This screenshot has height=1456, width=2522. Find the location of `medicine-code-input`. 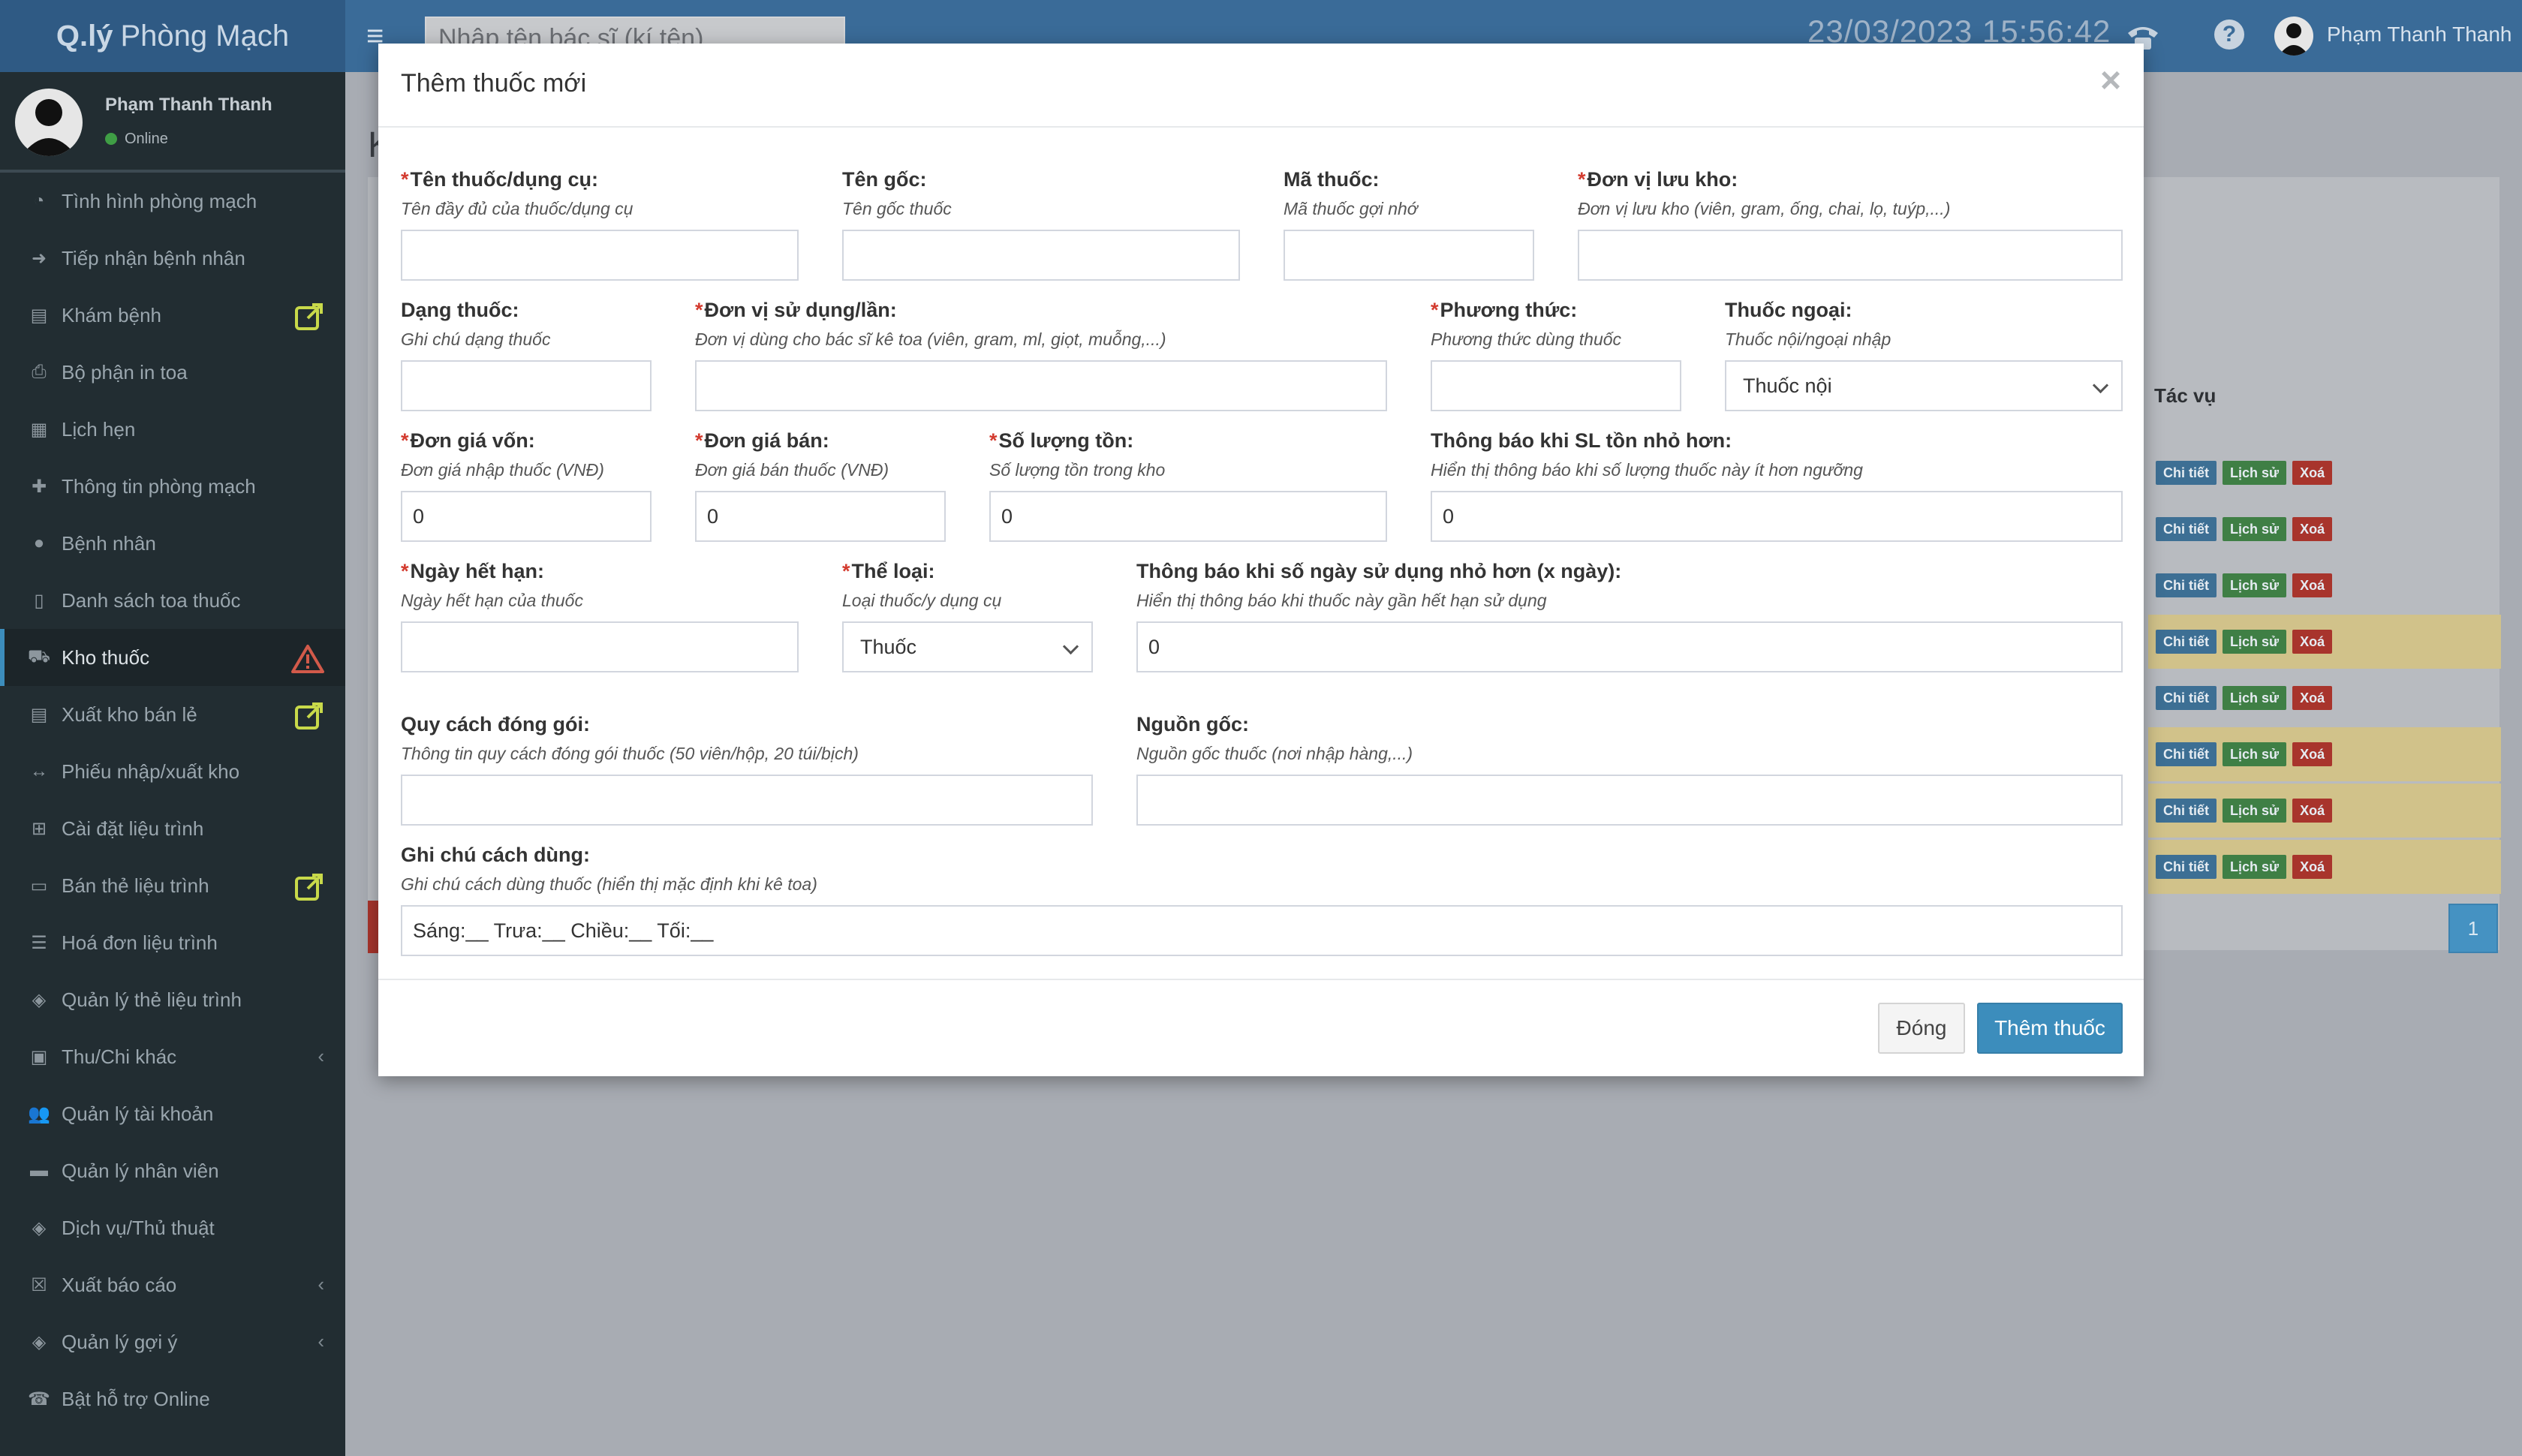

medicine-code-input is located at coordinates (1409, 255).